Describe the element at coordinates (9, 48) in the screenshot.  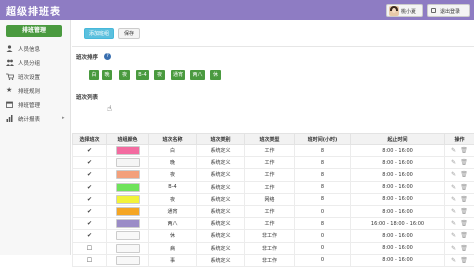
I see `user-icon` at that location.